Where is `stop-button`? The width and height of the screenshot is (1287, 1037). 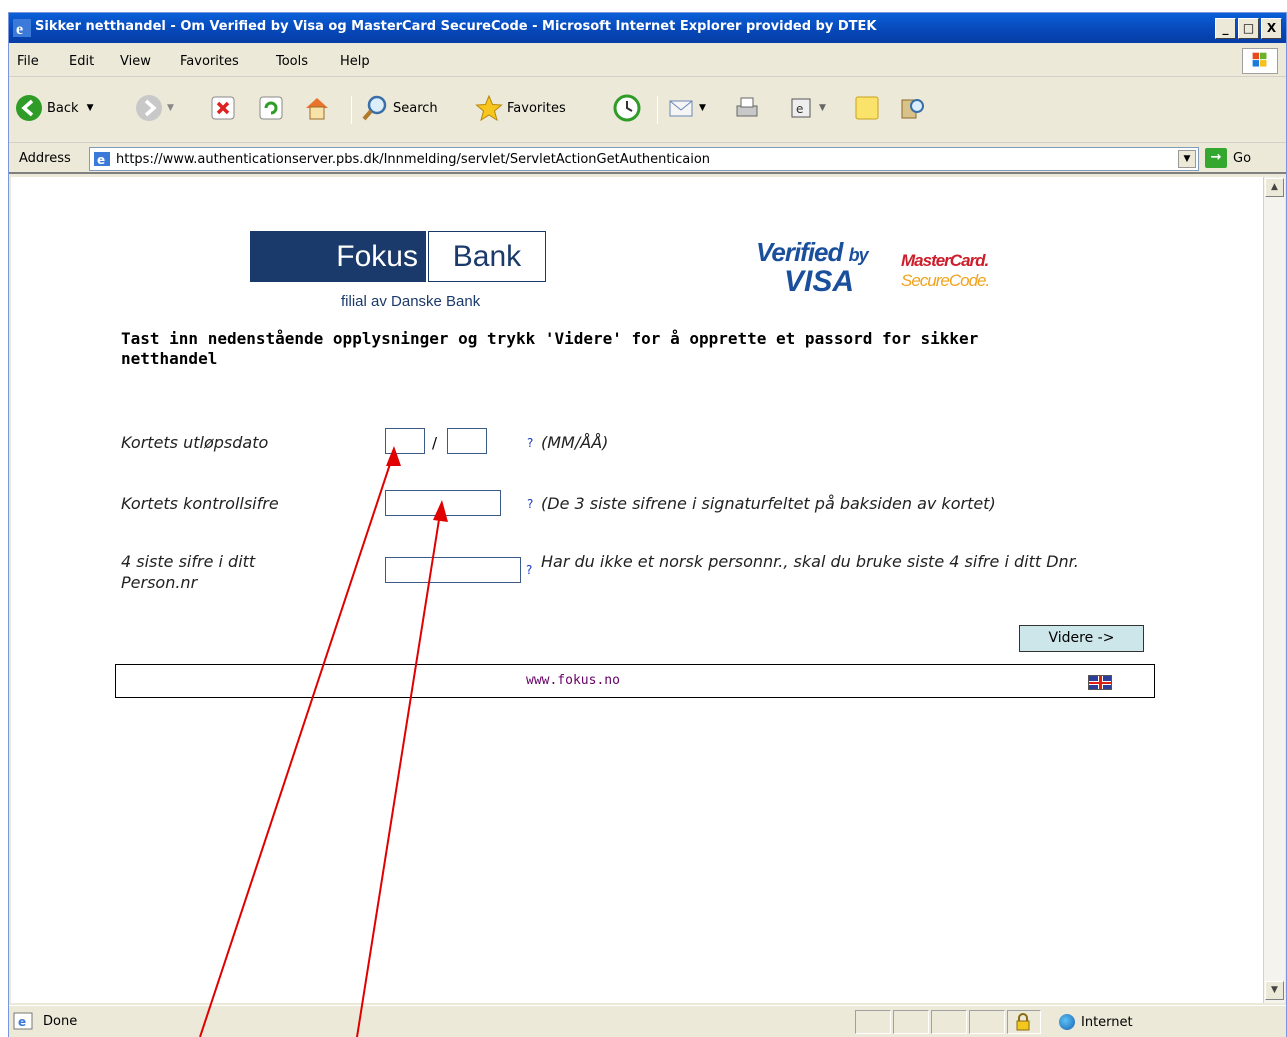
stop-button is located at coordinates (225, 108).